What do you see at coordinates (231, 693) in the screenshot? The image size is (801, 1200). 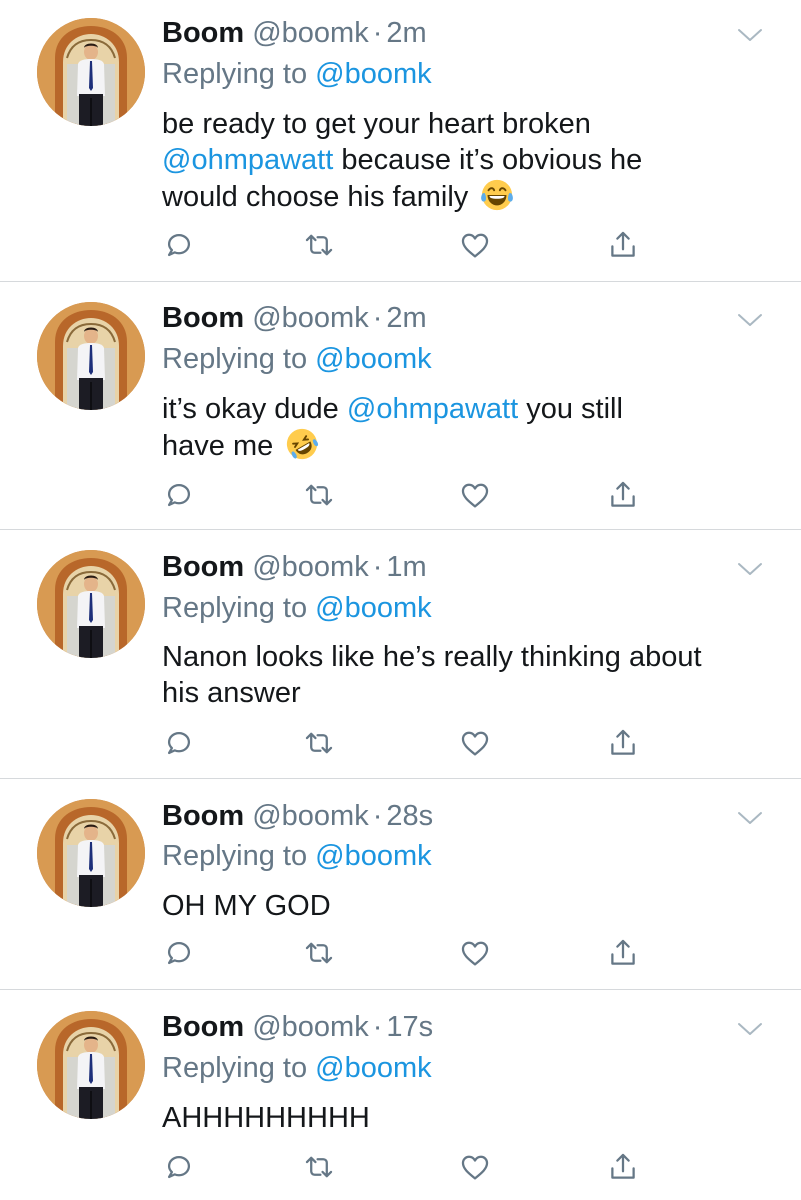 I see `text-segment: his answer` at bounding box center [231, 693].